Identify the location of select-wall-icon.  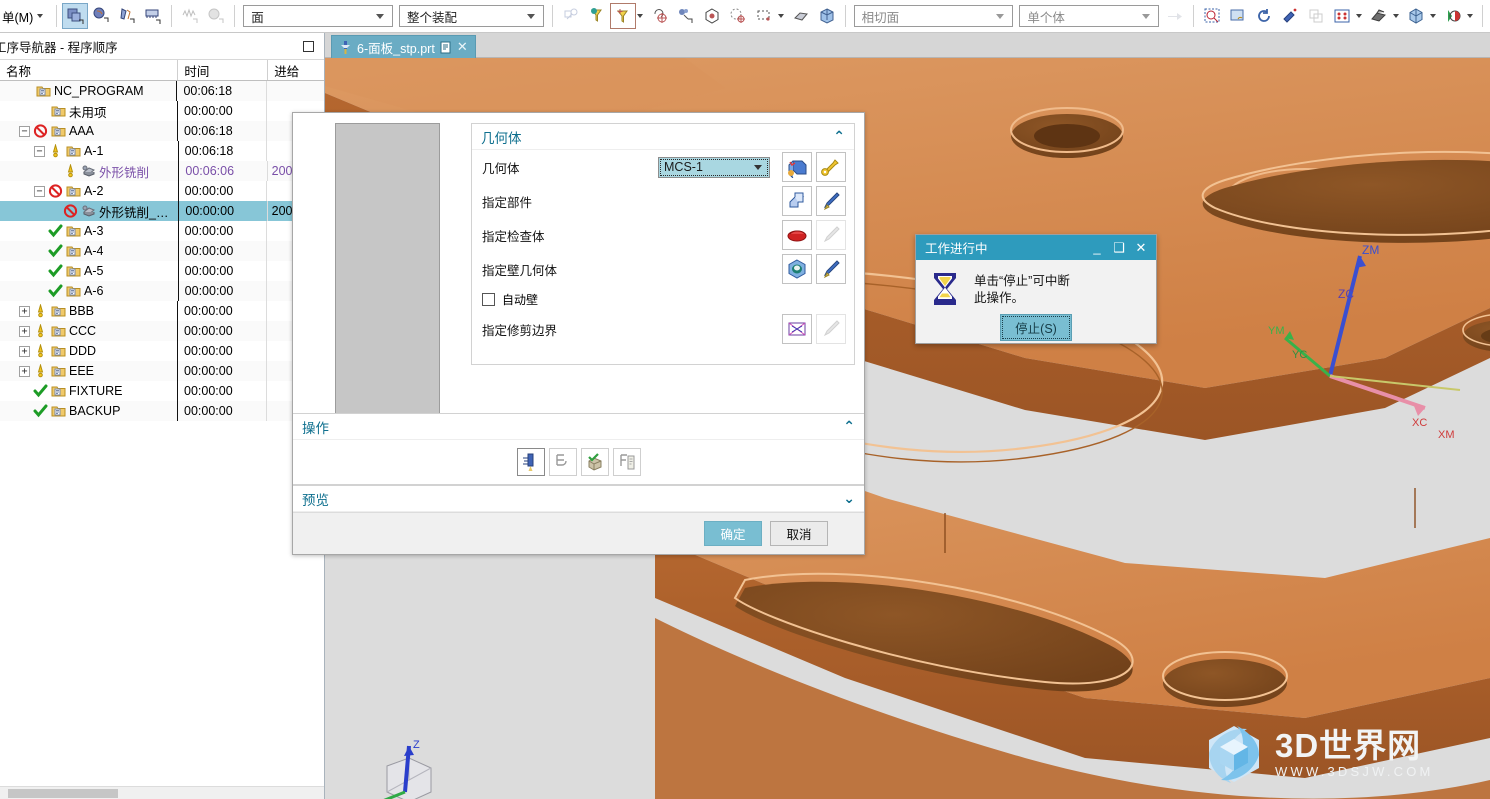
(831, 269).